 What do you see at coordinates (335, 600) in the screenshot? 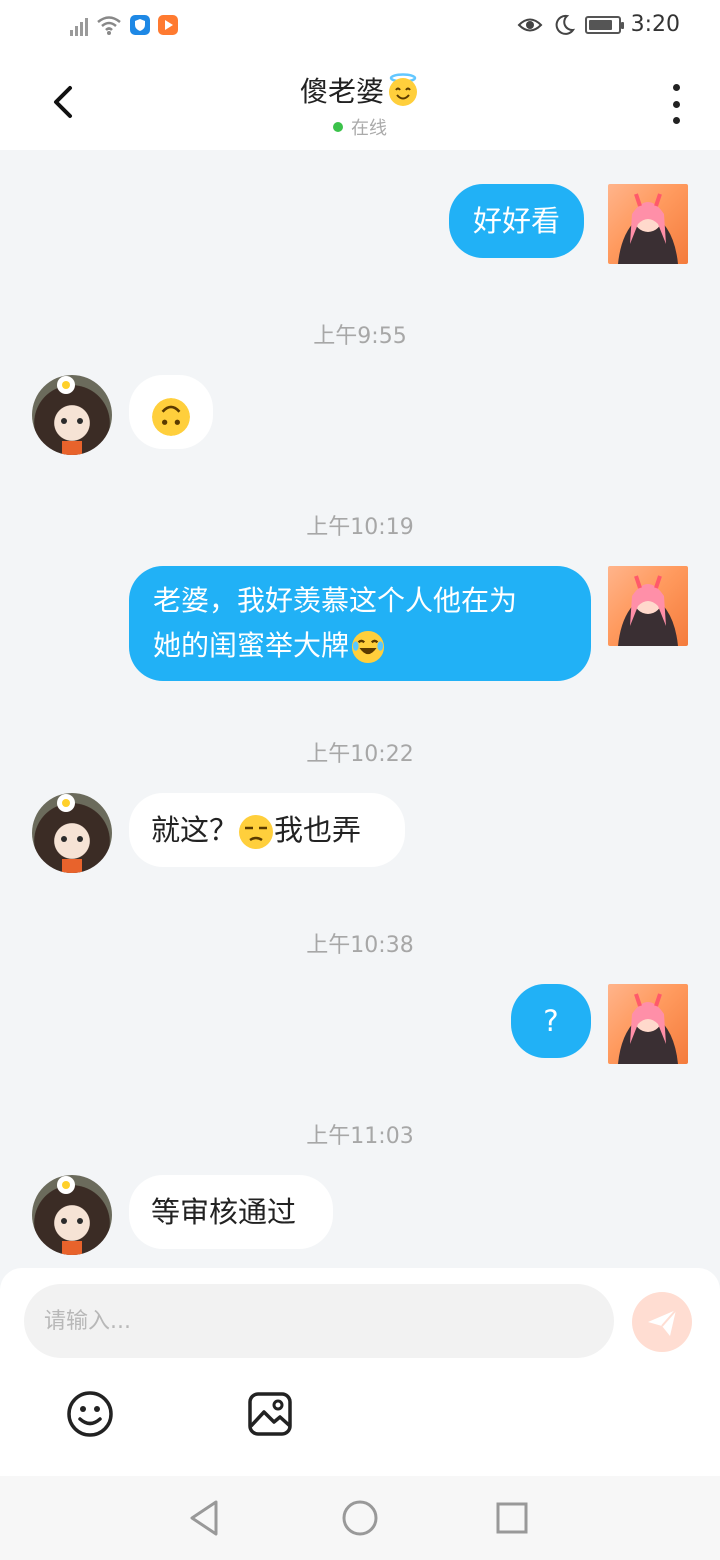
I see `message-text-line1: 老婆，我好羡慕这个人他在为` at bounding box center [335, 600].